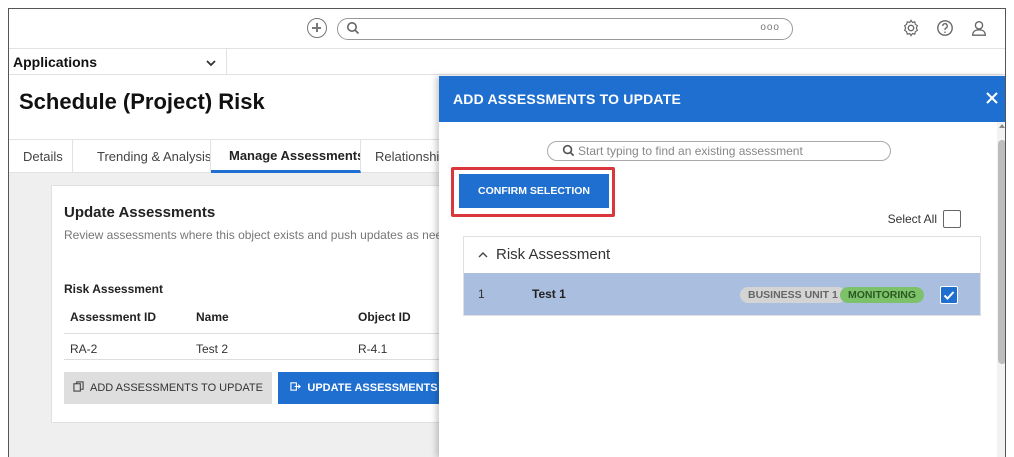  What do you see at coordinates (567, 99) in the screenshot?
I see `panel-title: ADD ASSESSMENTS TO UPDATE` at bounding box center [567, 99].